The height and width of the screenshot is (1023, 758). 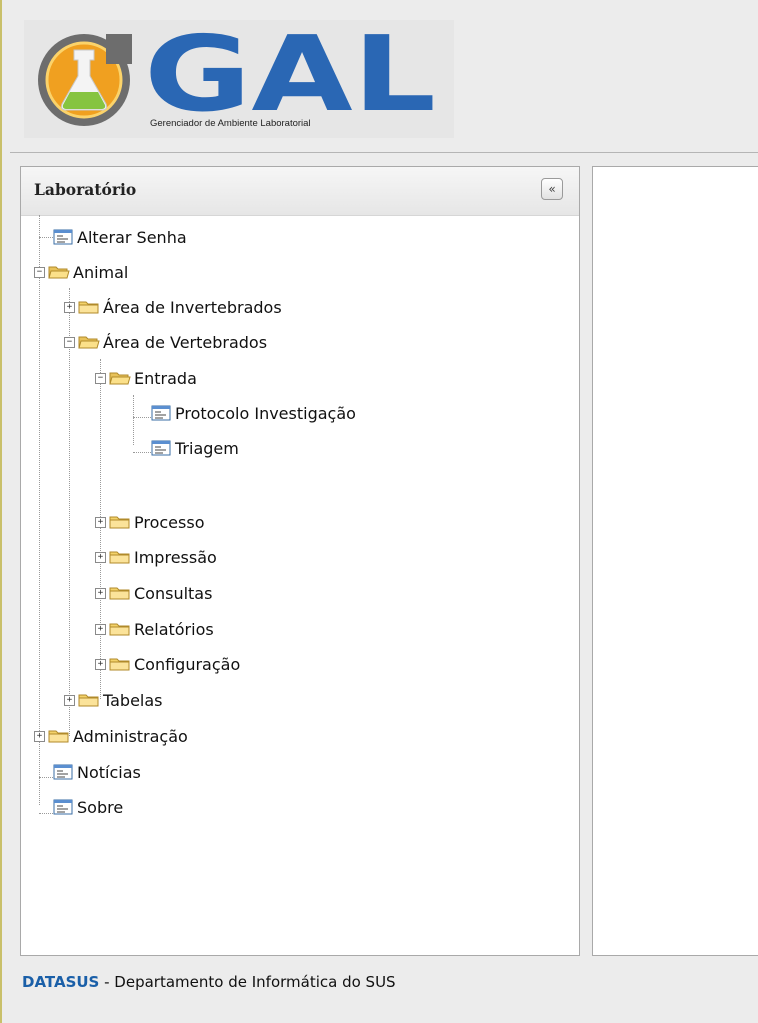 What do you see at coordinates (207, 448) in the screenshot?
I see `tree-item-label: Triagem` at bounding box center [207, 448].